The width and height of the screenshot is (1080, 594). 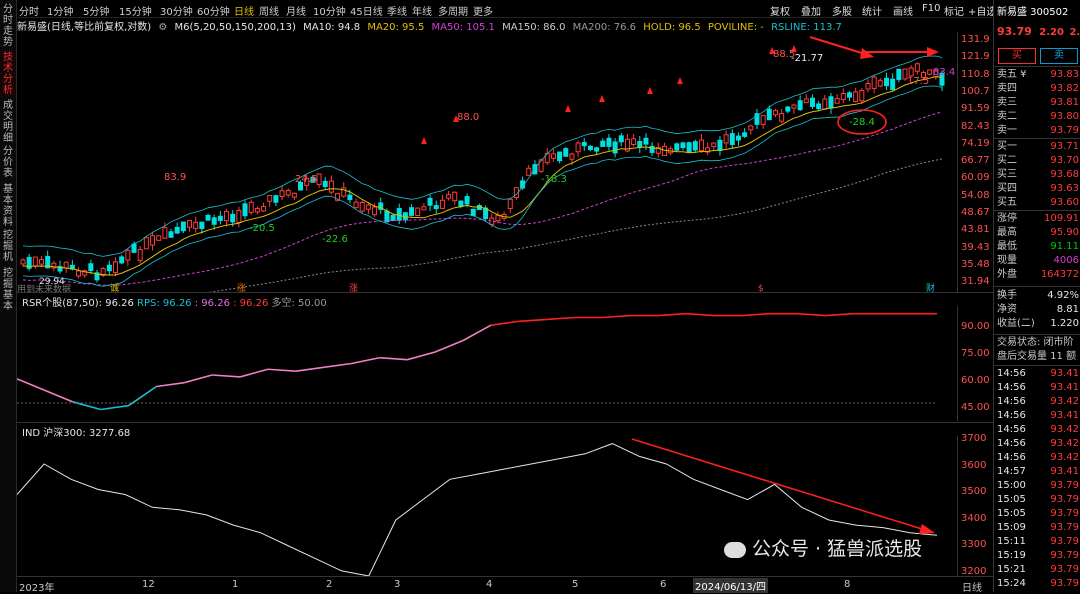 I want to click on period-45day: 45日线, so click(x=366, y=10).